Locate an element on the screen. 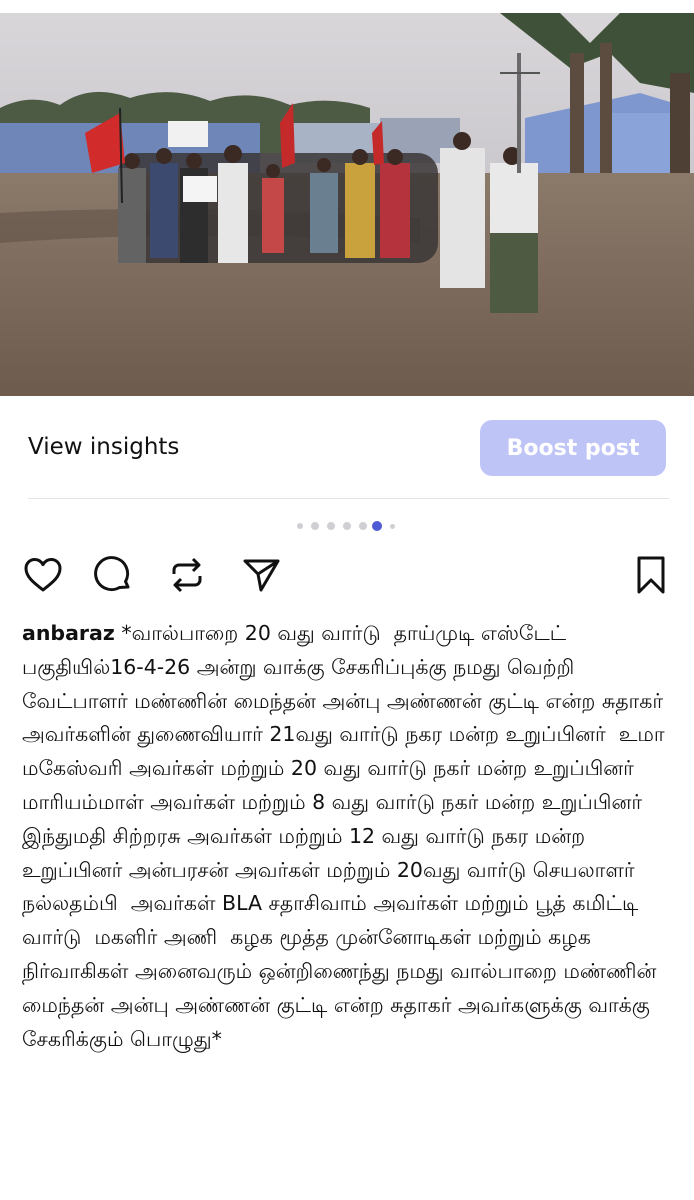 This screenshot has width=694, height=1200. heart-icon is located at coordinates (43, 575).